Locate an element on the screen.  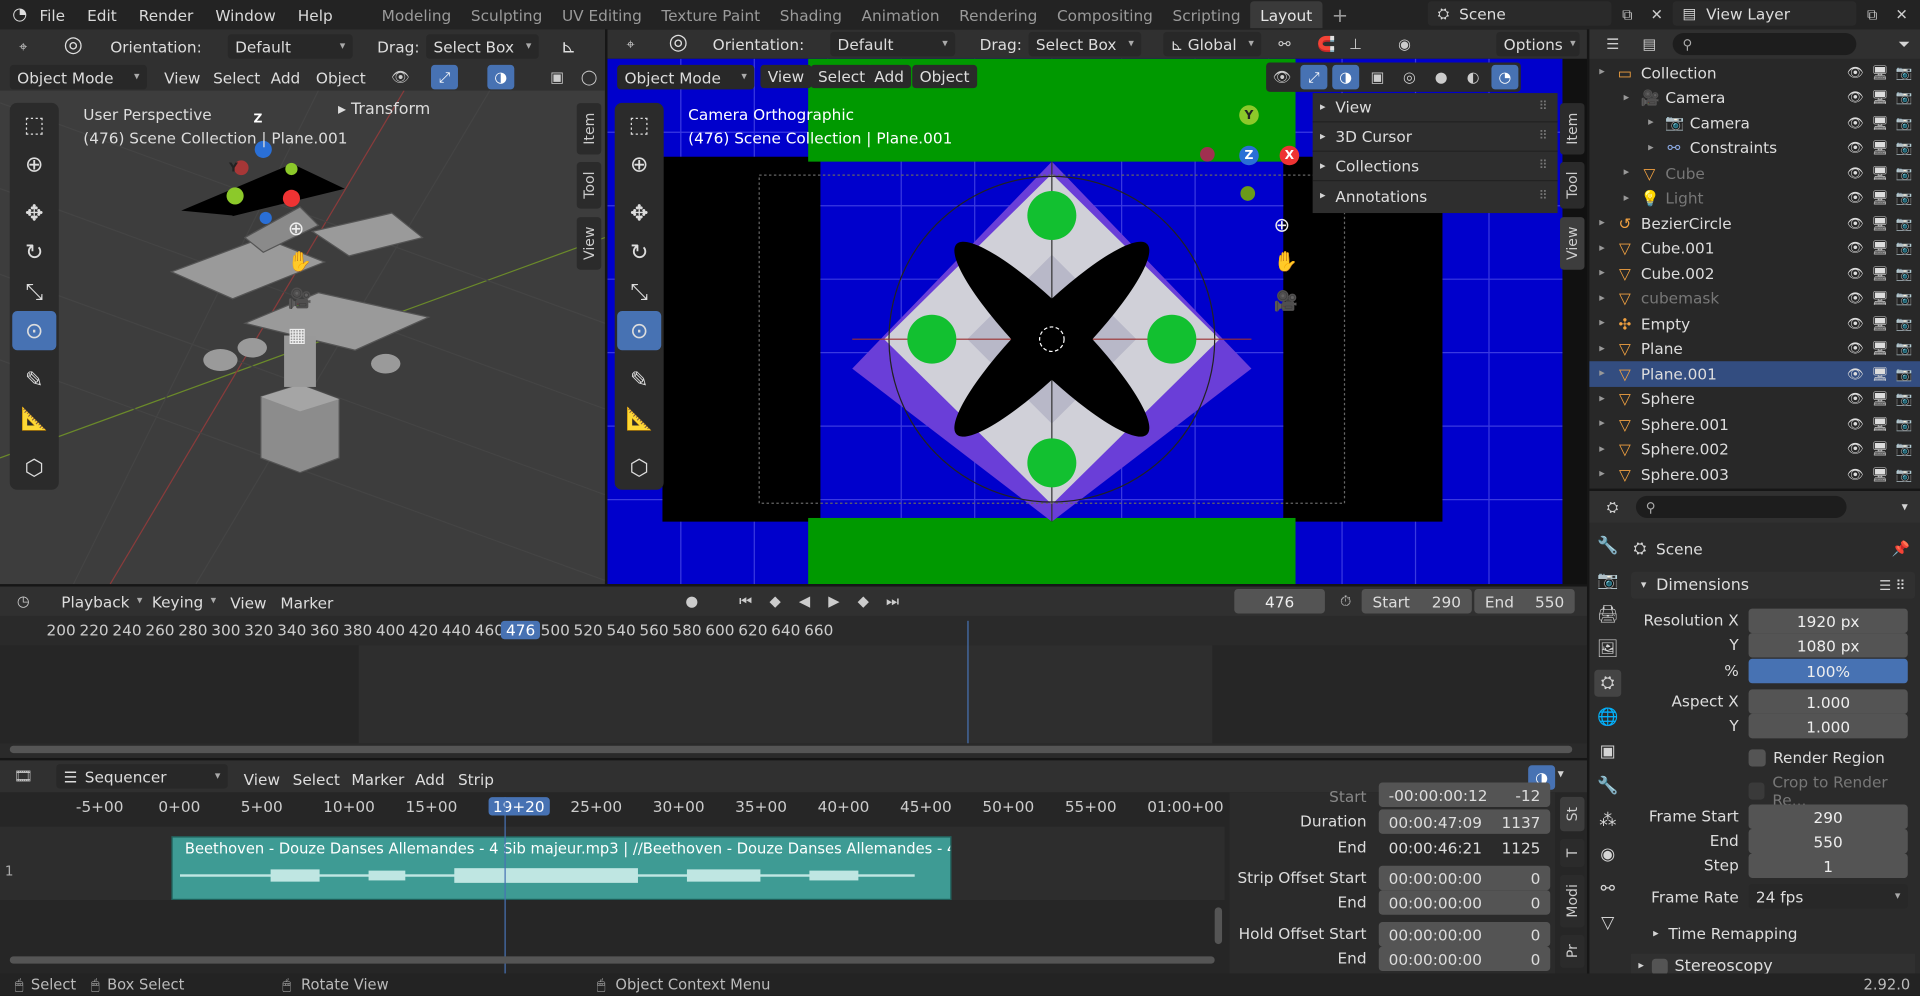
menu-add: Add is located at coordinates (285, 77).